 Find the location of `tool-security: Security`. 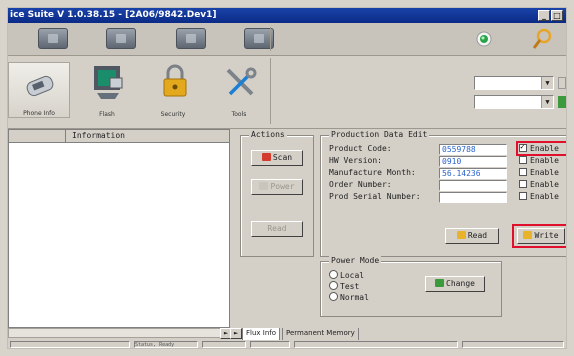

tool-security: Security is located at coordinates (173, 90).